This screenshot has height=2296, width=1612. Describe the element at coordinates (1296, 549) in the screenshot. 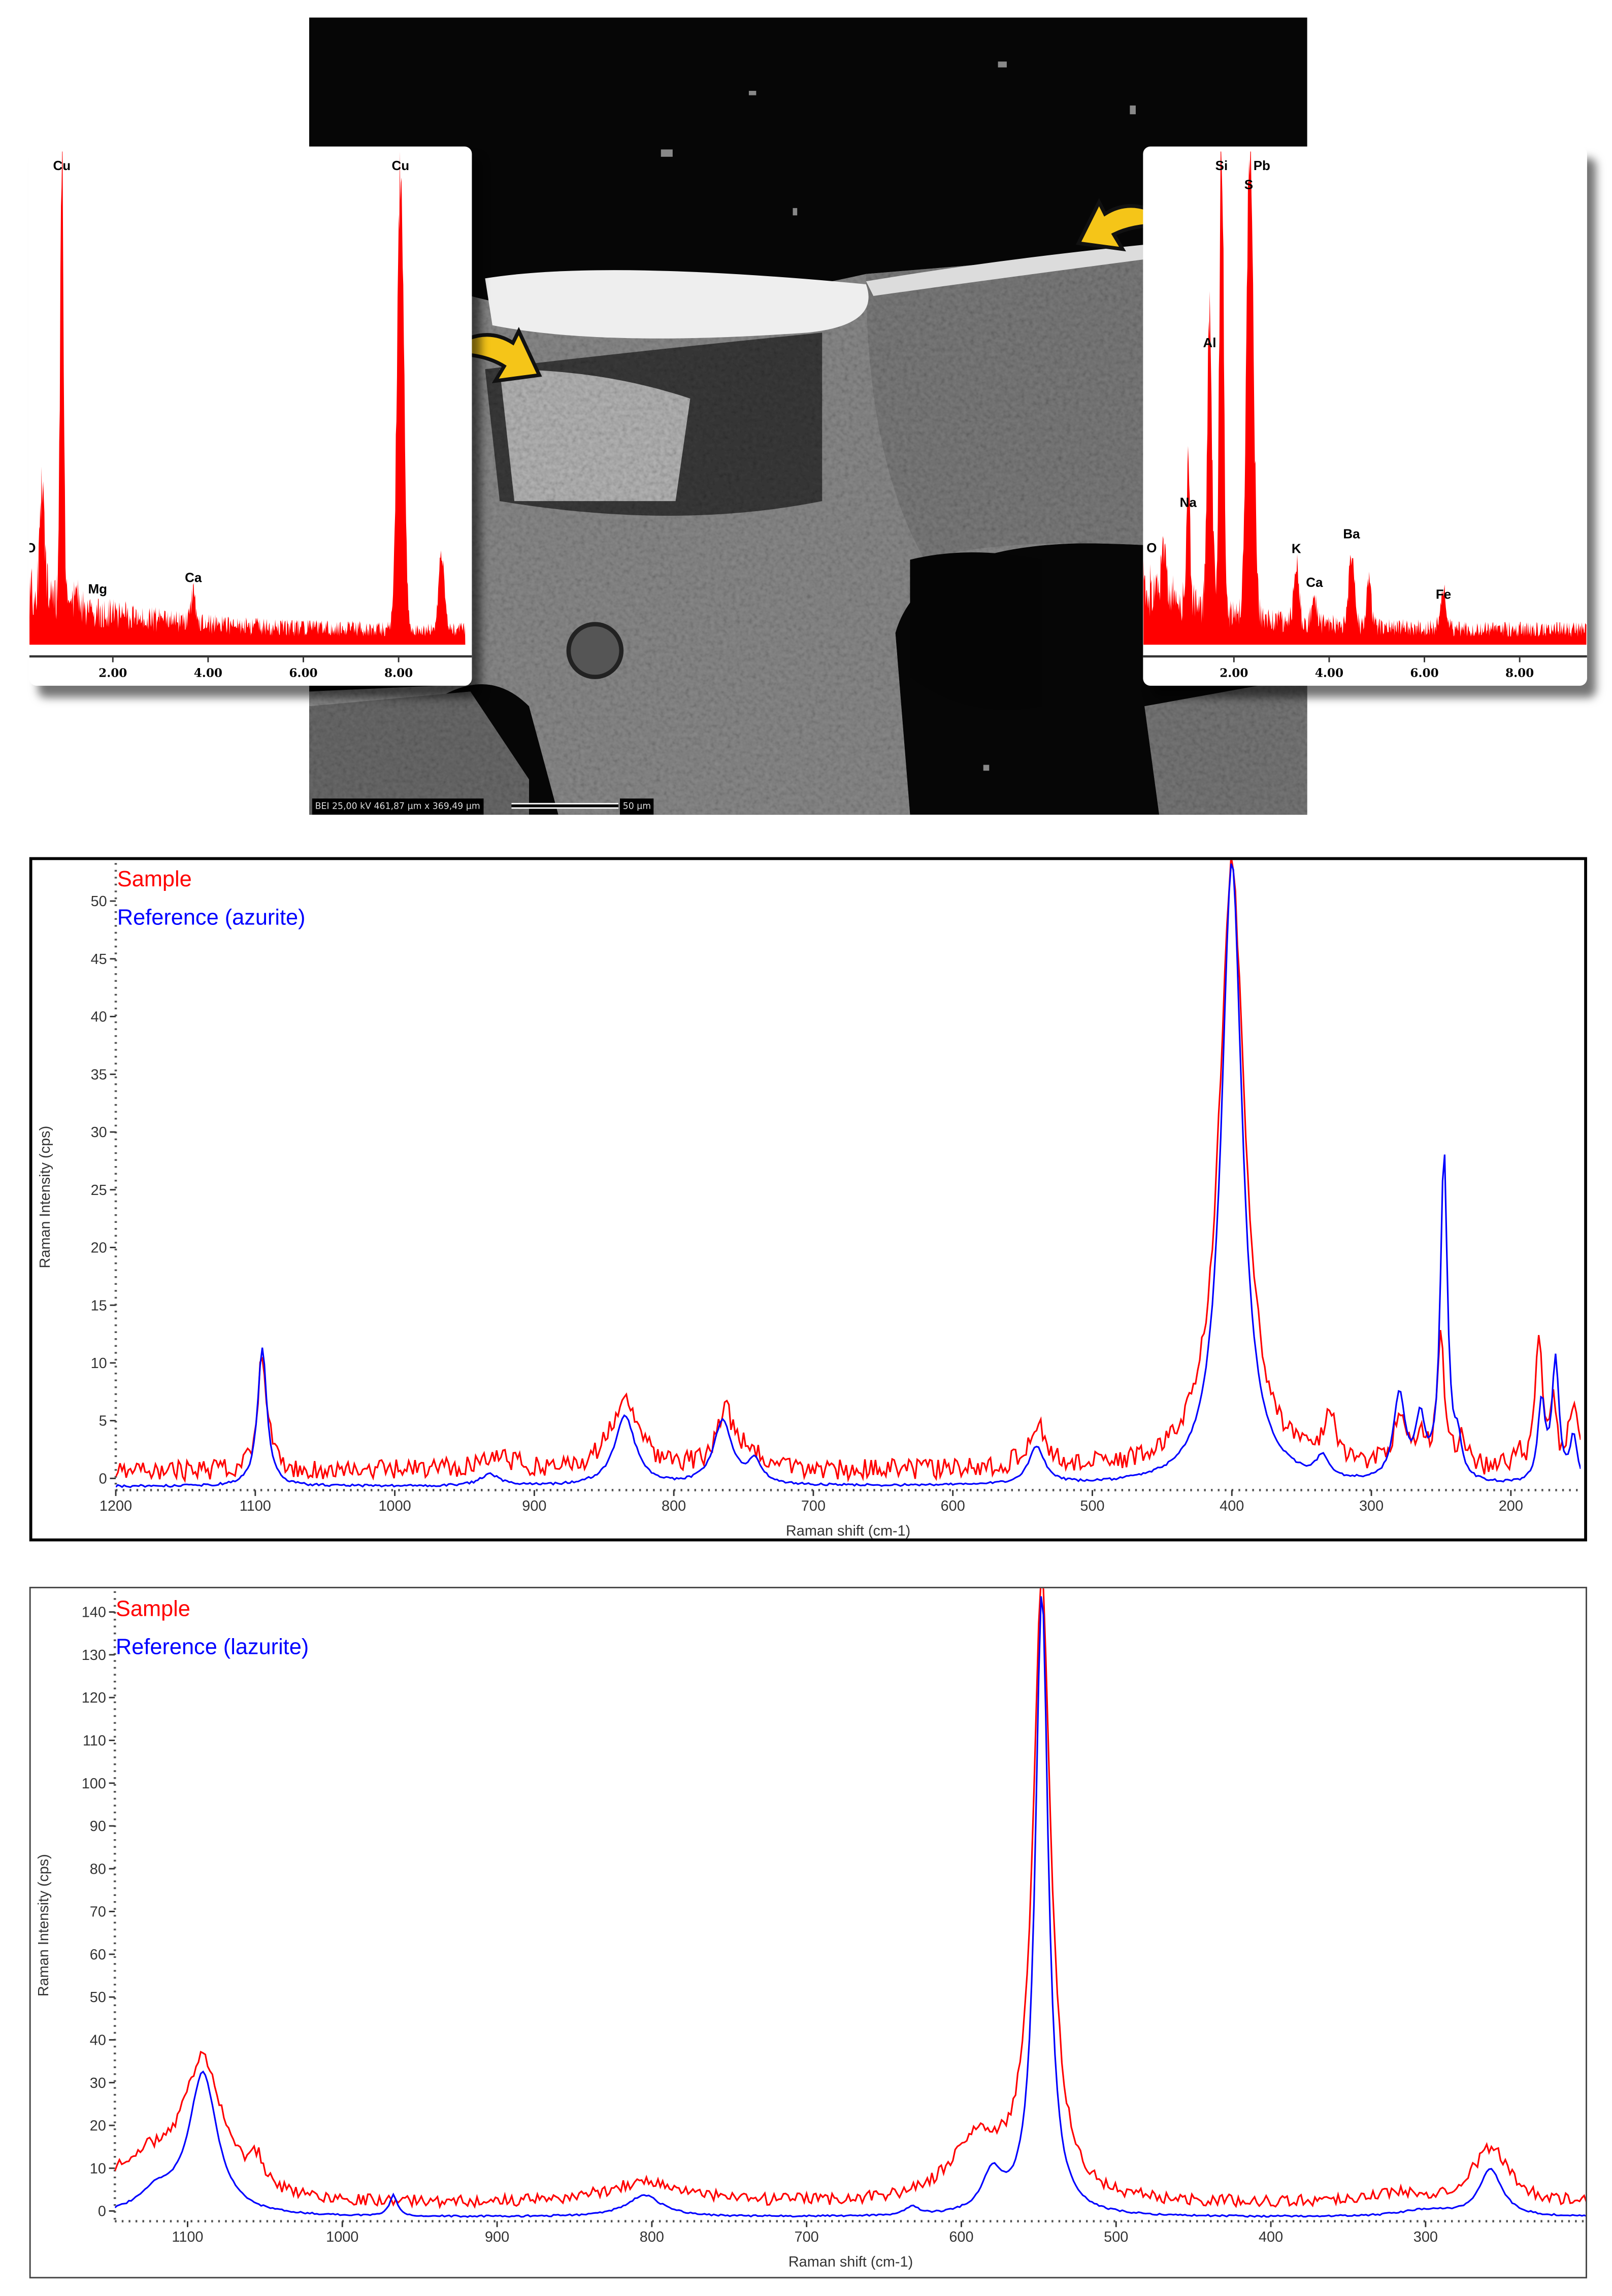

I see `element-label-k: K` at that location.